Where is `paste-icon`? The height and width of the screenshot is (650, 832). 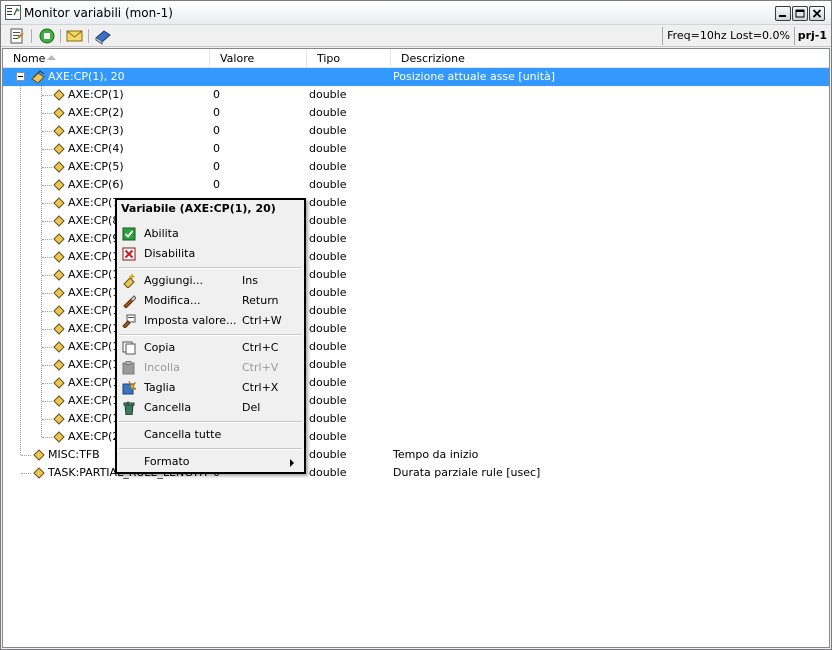 paste-icon is located at coordinates (128, 368).